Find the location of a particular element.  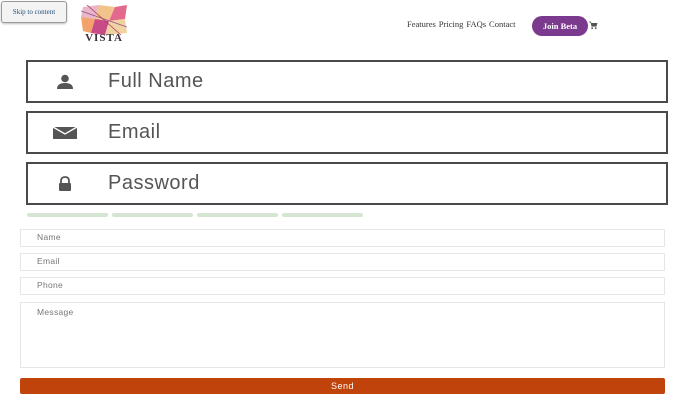

email-field: Email is located at coordinates (347, 132).